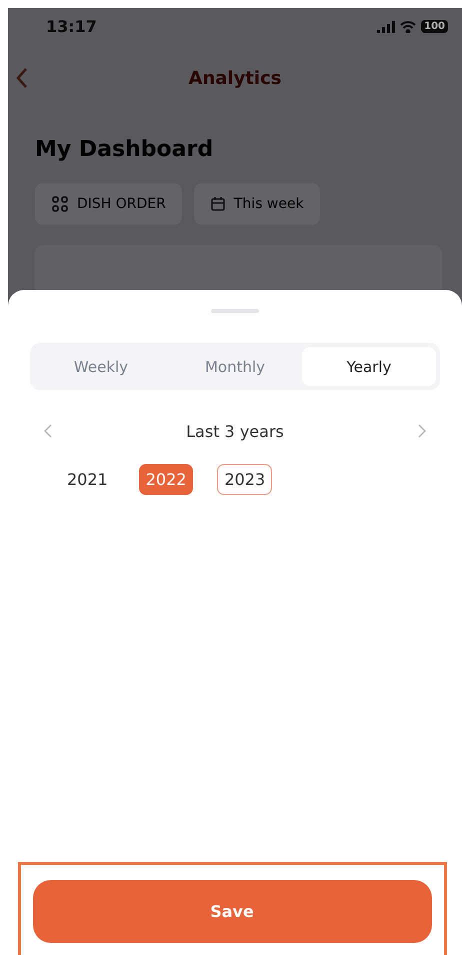 The width and height of the screenshot is (462, 955). Describe the element at coordinates (434, 26) in the screenshot. I see `battery-level: 100` at that location.